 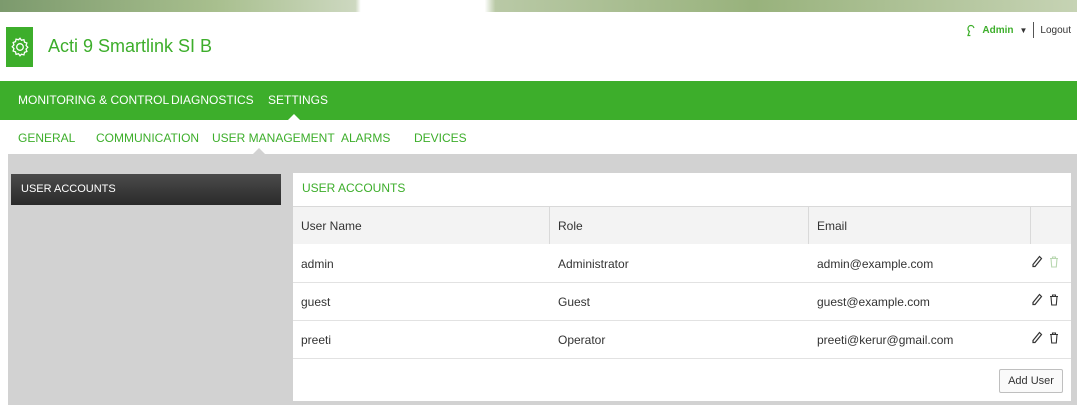 What do you see at coordinates (421, 225) in the screenshot?
I see `column-header-username: User Name` at bounding box center [421, 225].